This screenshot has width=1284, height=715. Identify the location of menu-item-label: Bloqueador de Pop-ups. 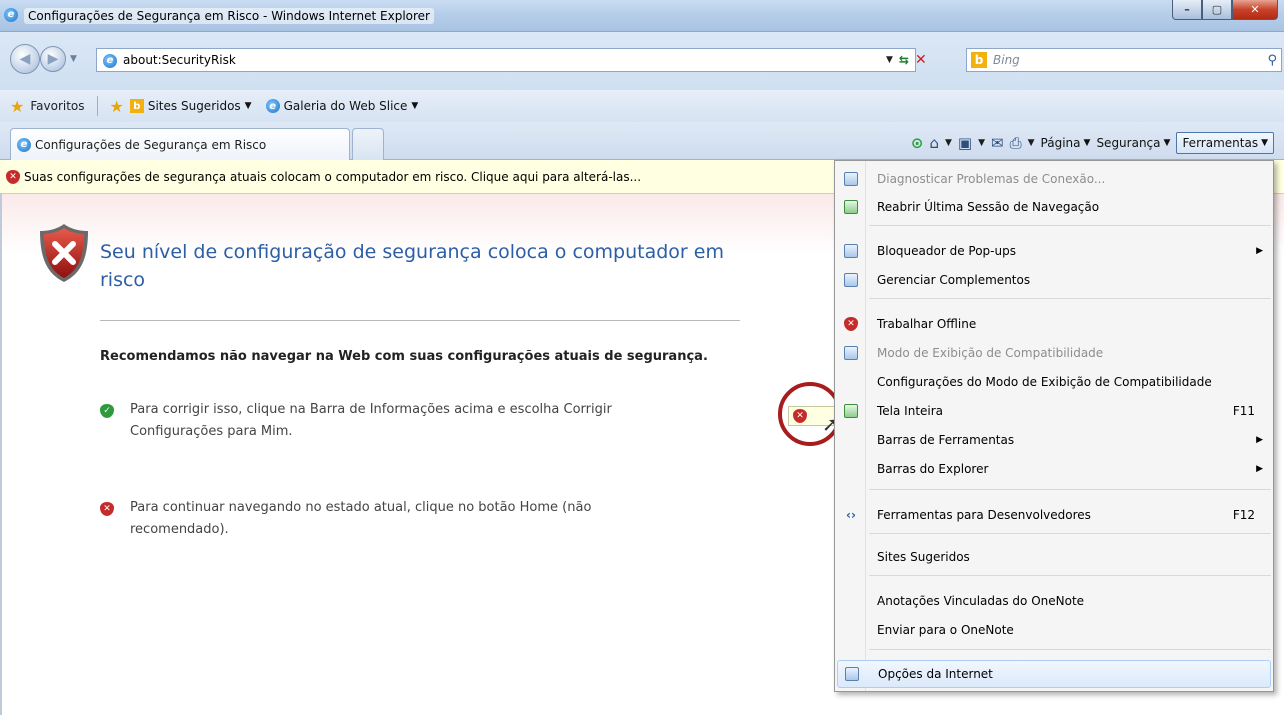
(946, 251).